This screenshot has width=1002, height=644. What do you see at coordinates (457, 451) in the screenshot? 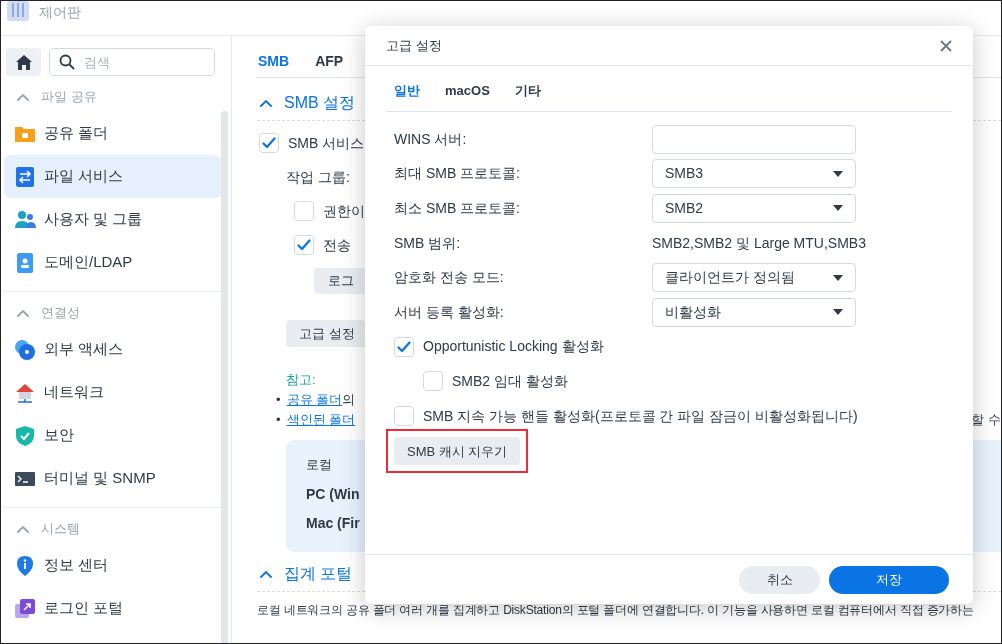
I see `clear-cache-button: SMB 캐시 지우기` at bounding box center [457, 451].